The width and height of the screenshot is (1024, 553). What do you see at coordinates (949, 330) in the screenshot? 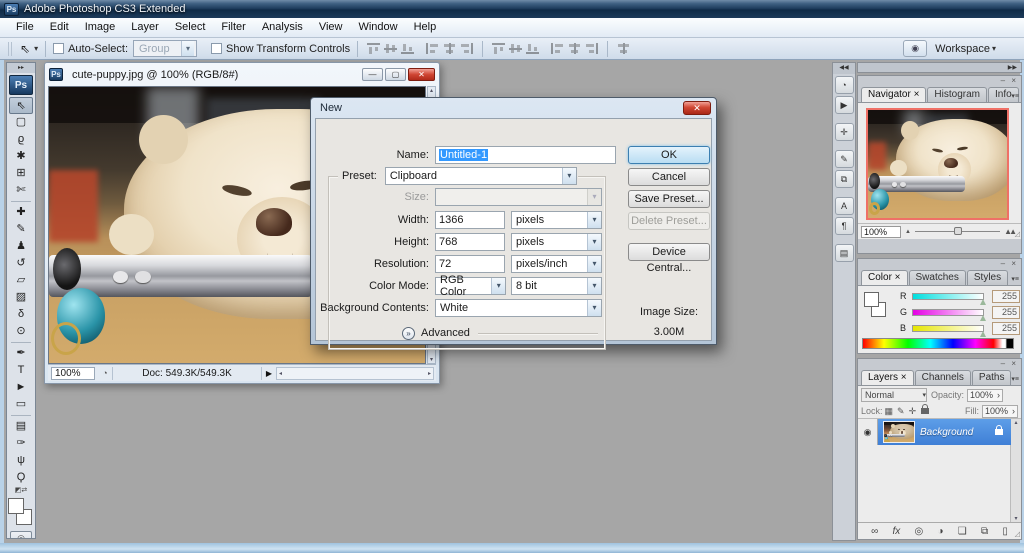
I see `blue-channel-slider` at bounding box center [949, 330].